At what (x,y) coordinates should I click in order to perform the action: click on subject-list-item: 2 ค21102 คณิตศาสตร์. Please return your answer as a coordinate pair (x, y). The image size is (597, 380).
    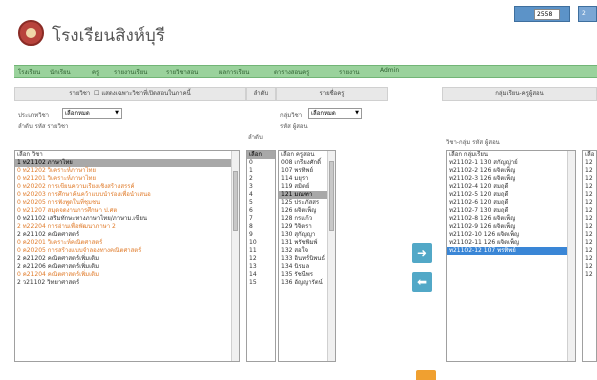
    Looking at the image, I should click on (127, 235).